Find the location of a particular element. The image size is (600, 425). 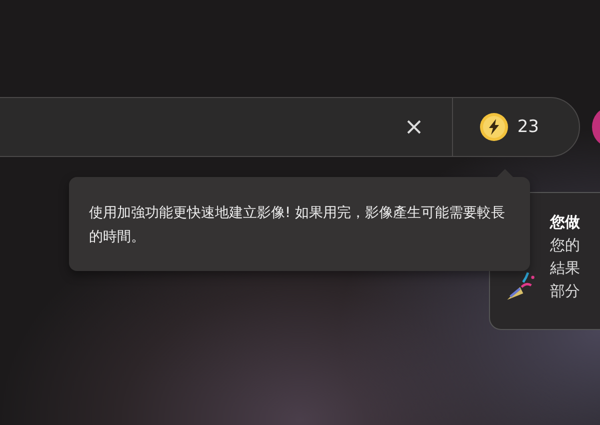

card-text: 部分 is located at coordinates (565, 291).